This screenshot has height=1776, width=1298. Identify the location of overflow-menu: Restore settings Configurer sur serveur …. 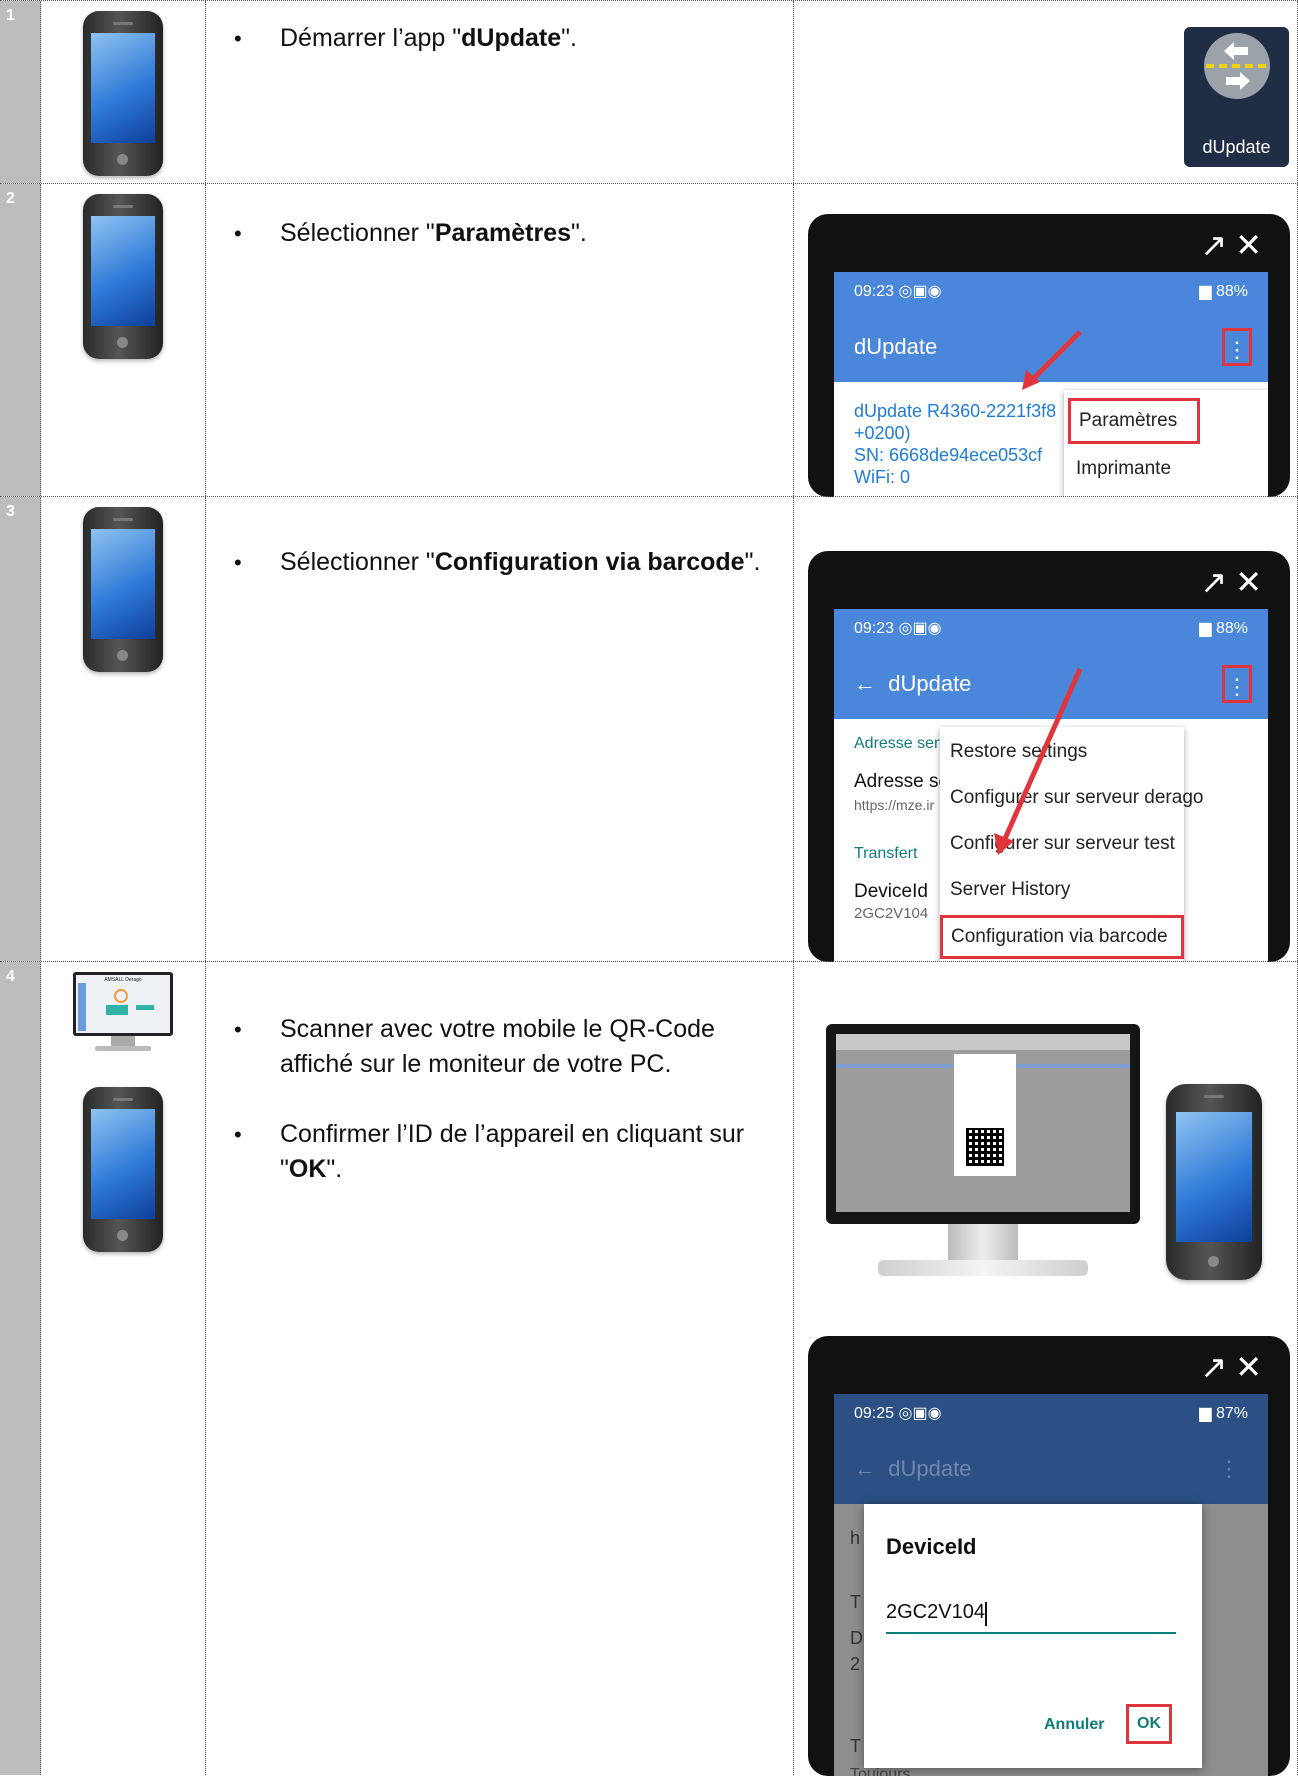
(1071, 844).